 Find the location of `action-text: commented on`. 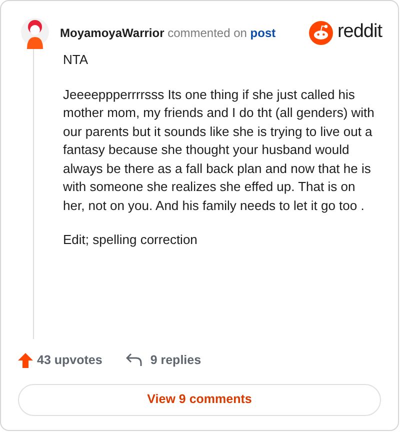

action-text: commented on is located at coordinates (207, 33).